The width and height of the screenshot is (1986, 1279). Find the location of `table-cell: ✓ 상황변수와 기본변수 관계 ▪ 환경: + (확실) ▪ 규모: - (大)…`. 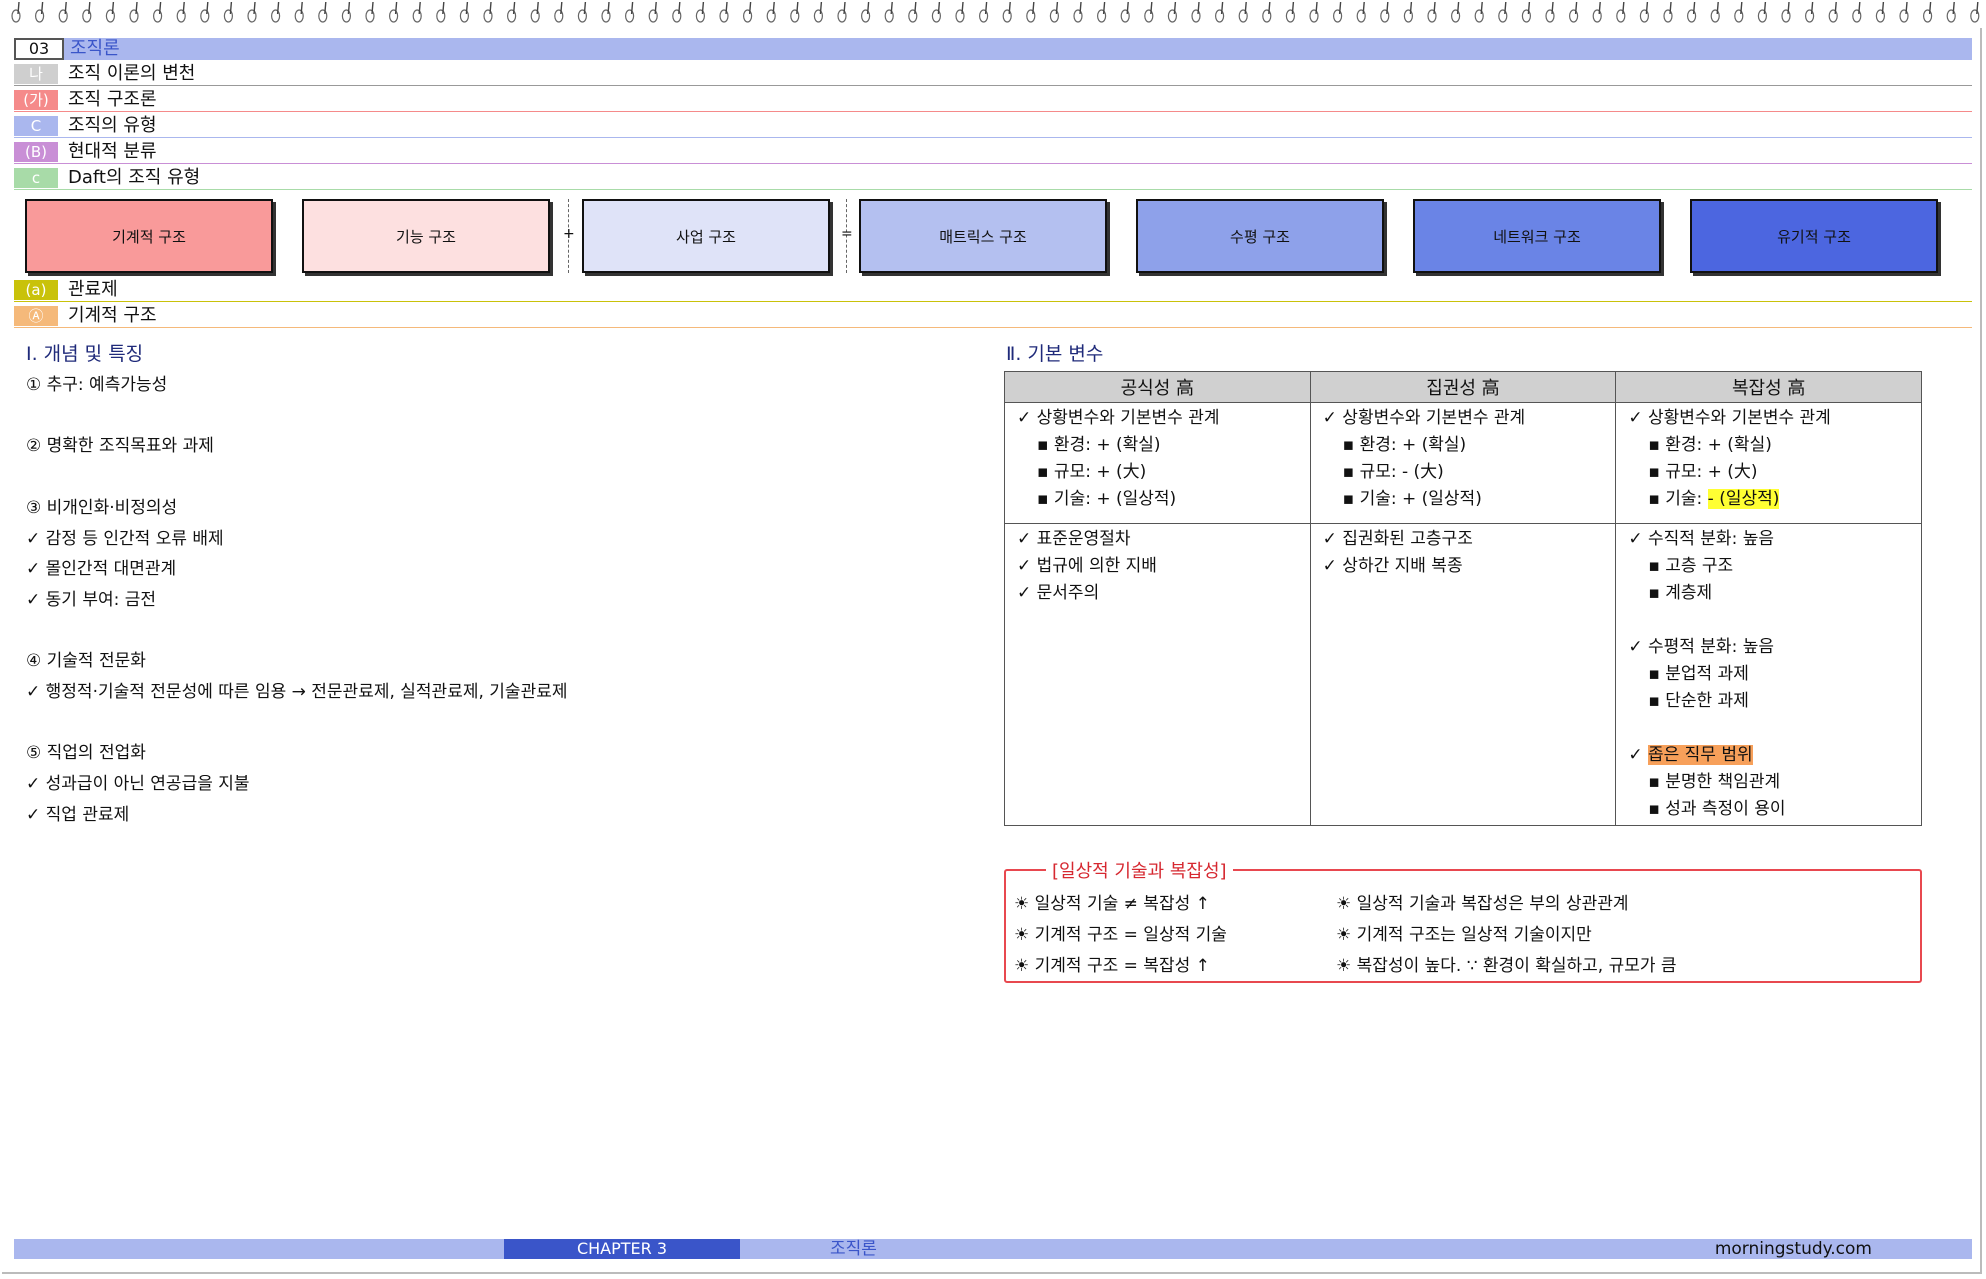

table-cell: ✓ 상황변수와 기본변수 관계 ▪ 환경: + (확실) ▪ 규모: - (大)… is located at coordinates (1463, 463).